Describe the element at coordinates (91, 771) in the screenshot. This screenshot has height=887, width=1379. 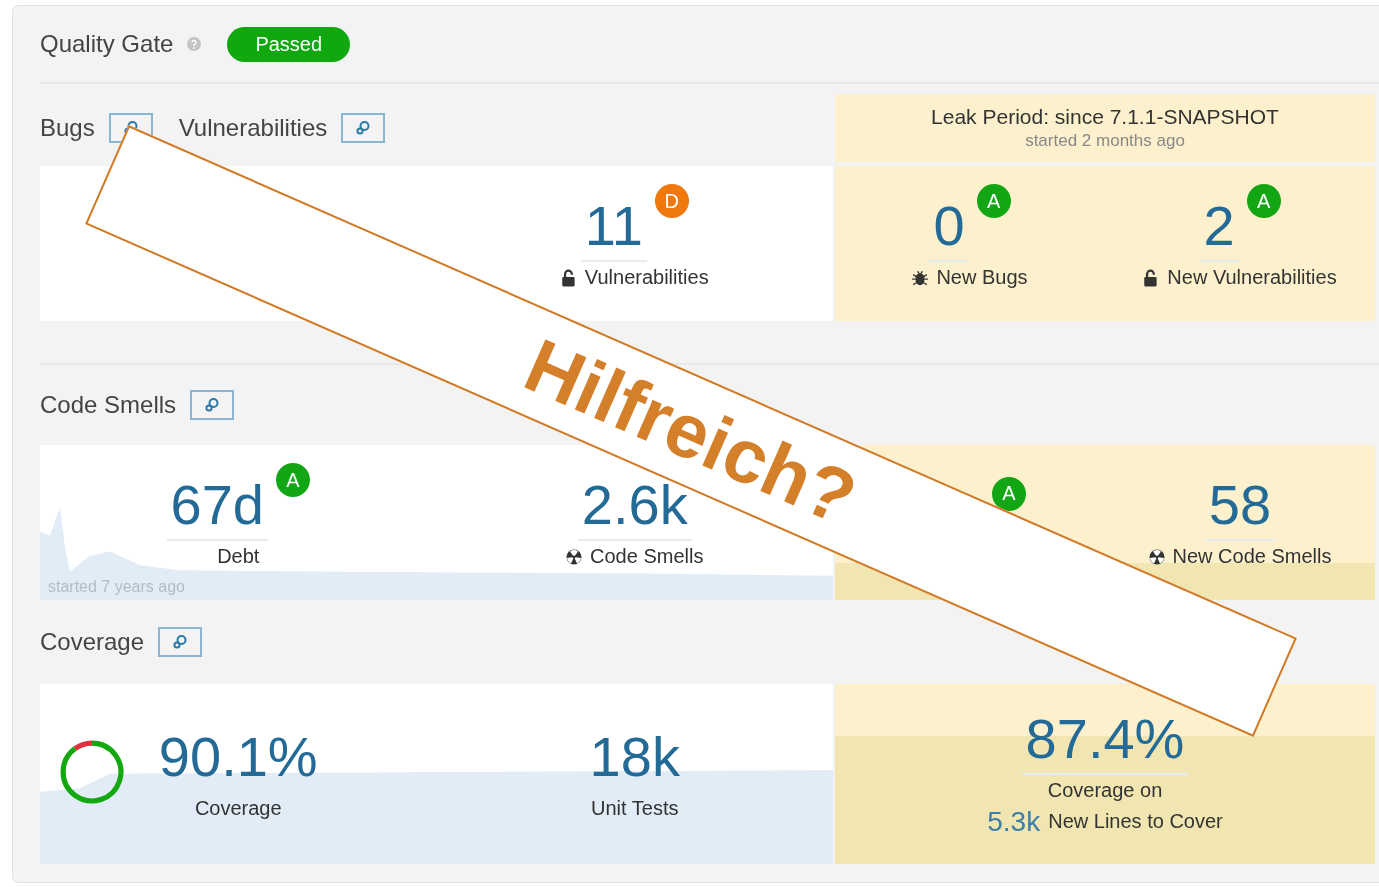
I see `coverage-donut` at that location.